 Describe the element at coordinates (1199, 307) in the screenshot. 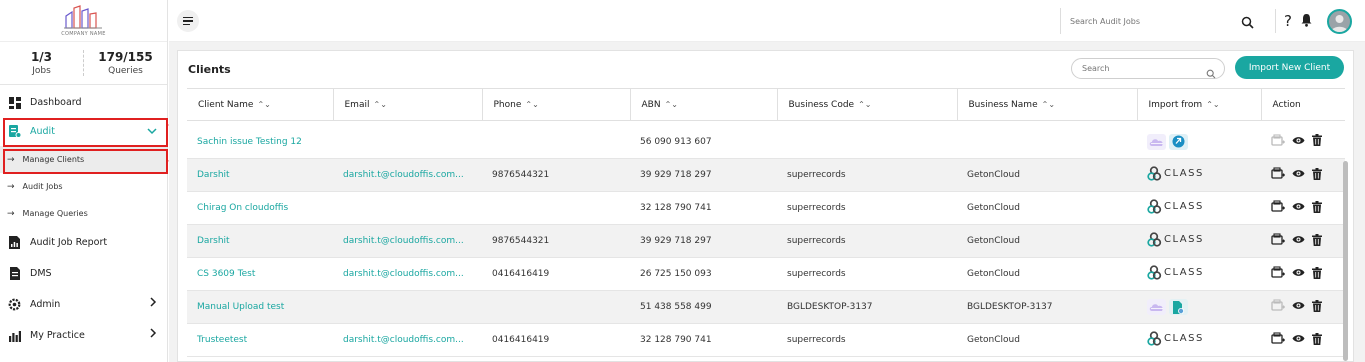

I see `import-from-cell` at that location.